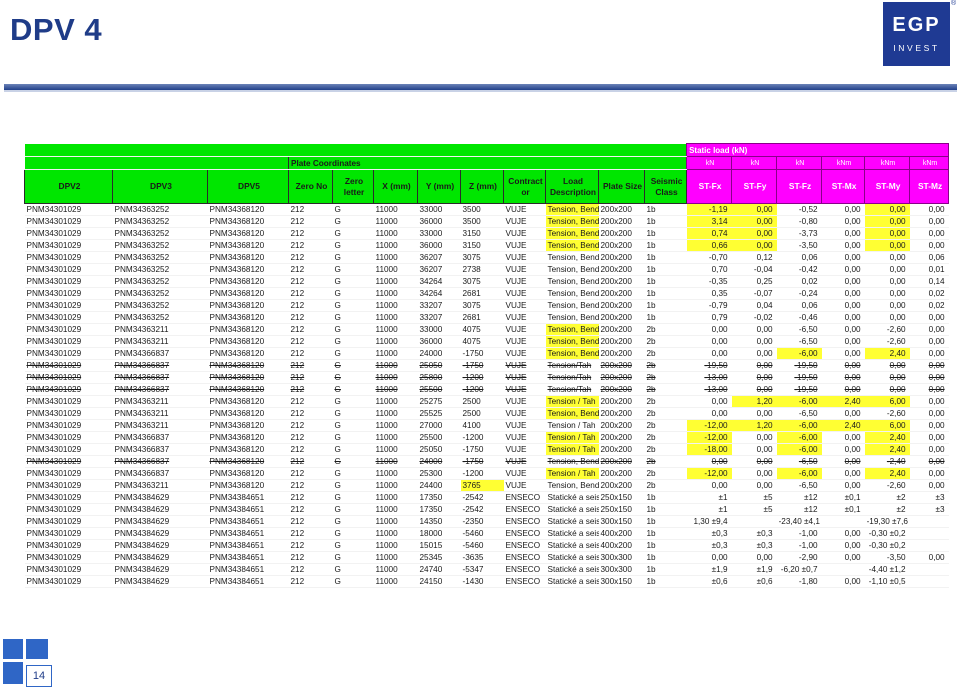 The width and height of the screenshot is (960, 688). Describe the element at coordinates (160, 233) in the screenshot. I see `table-cell: PNM34363252` at that location.